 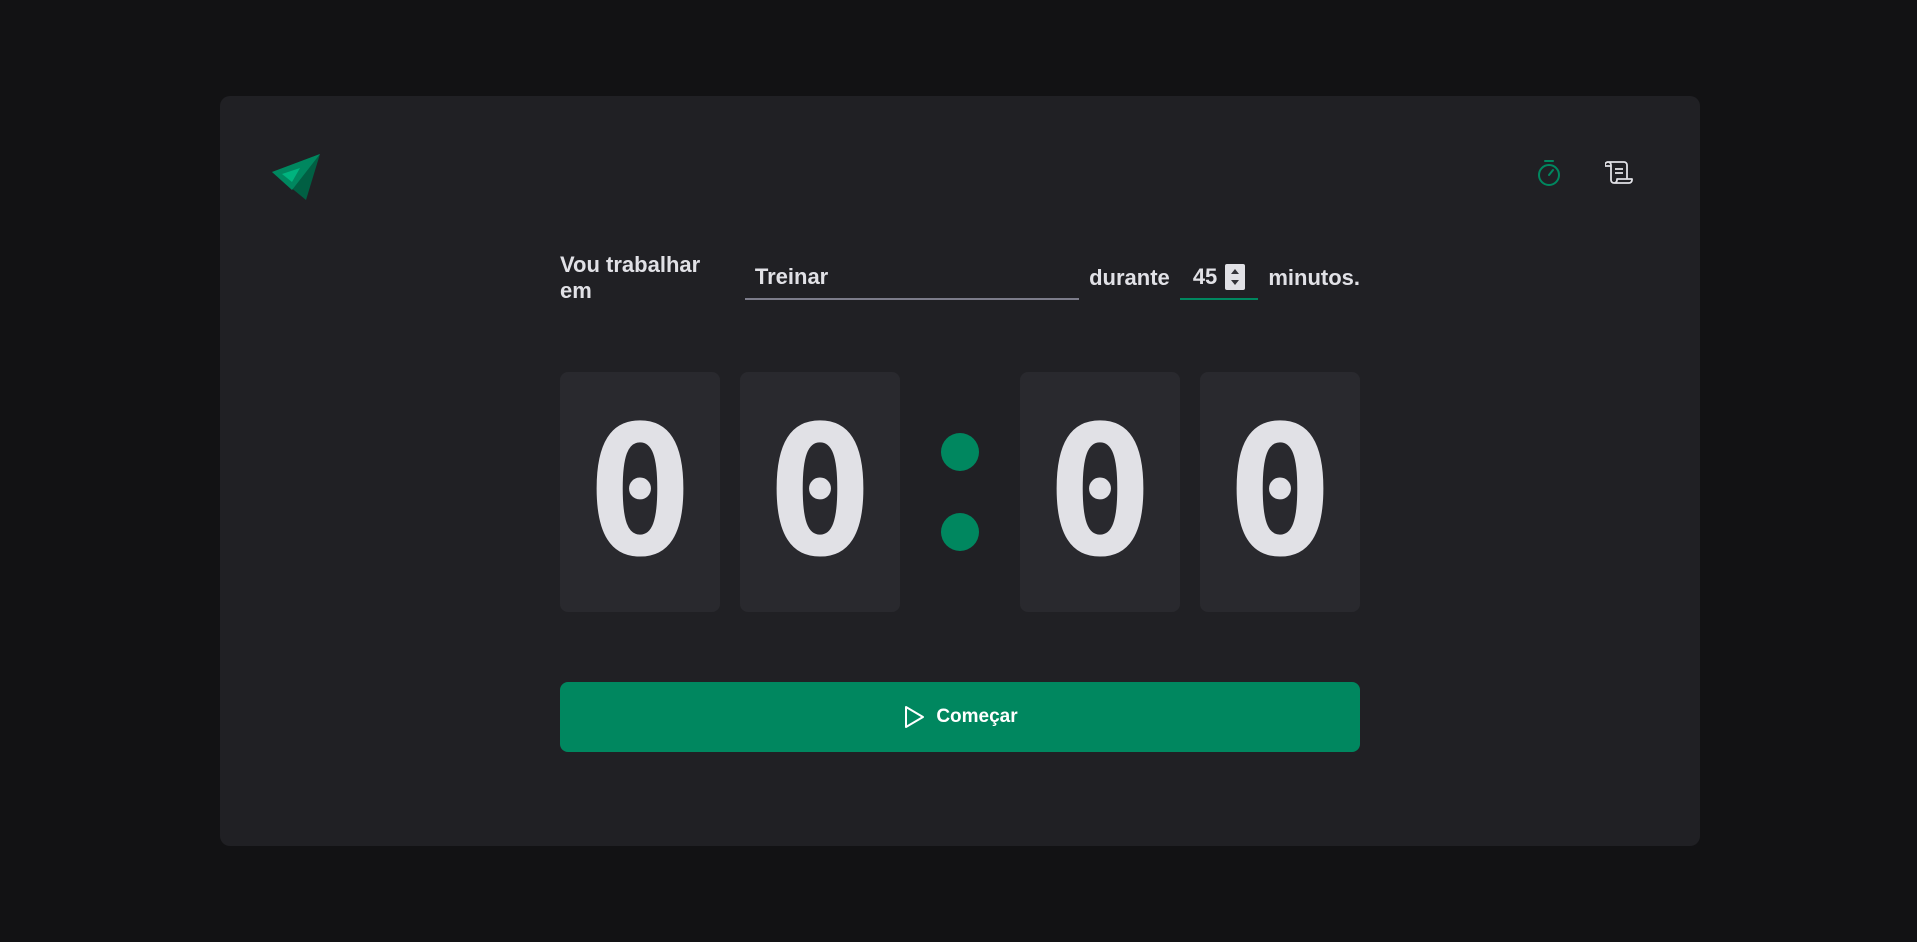 I want to click on countdown-display: 0 0 0 0, so click(x=960, y=492).